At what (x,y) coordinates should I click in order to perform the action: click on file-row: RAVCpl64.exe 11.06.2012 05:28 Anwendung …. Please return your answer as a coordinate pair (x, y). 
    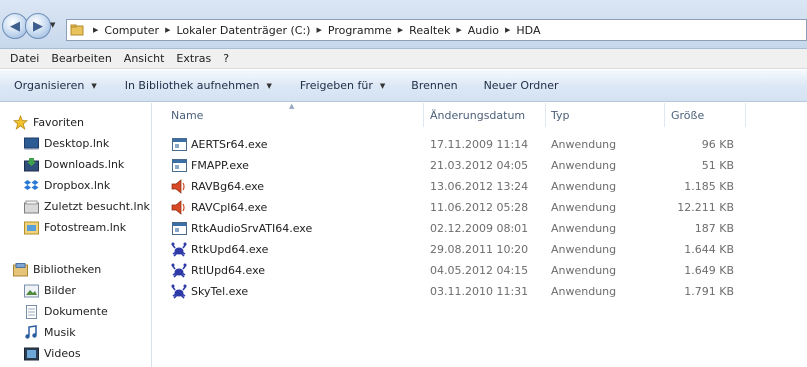
    Looking at the image, I should click on (457, 207).